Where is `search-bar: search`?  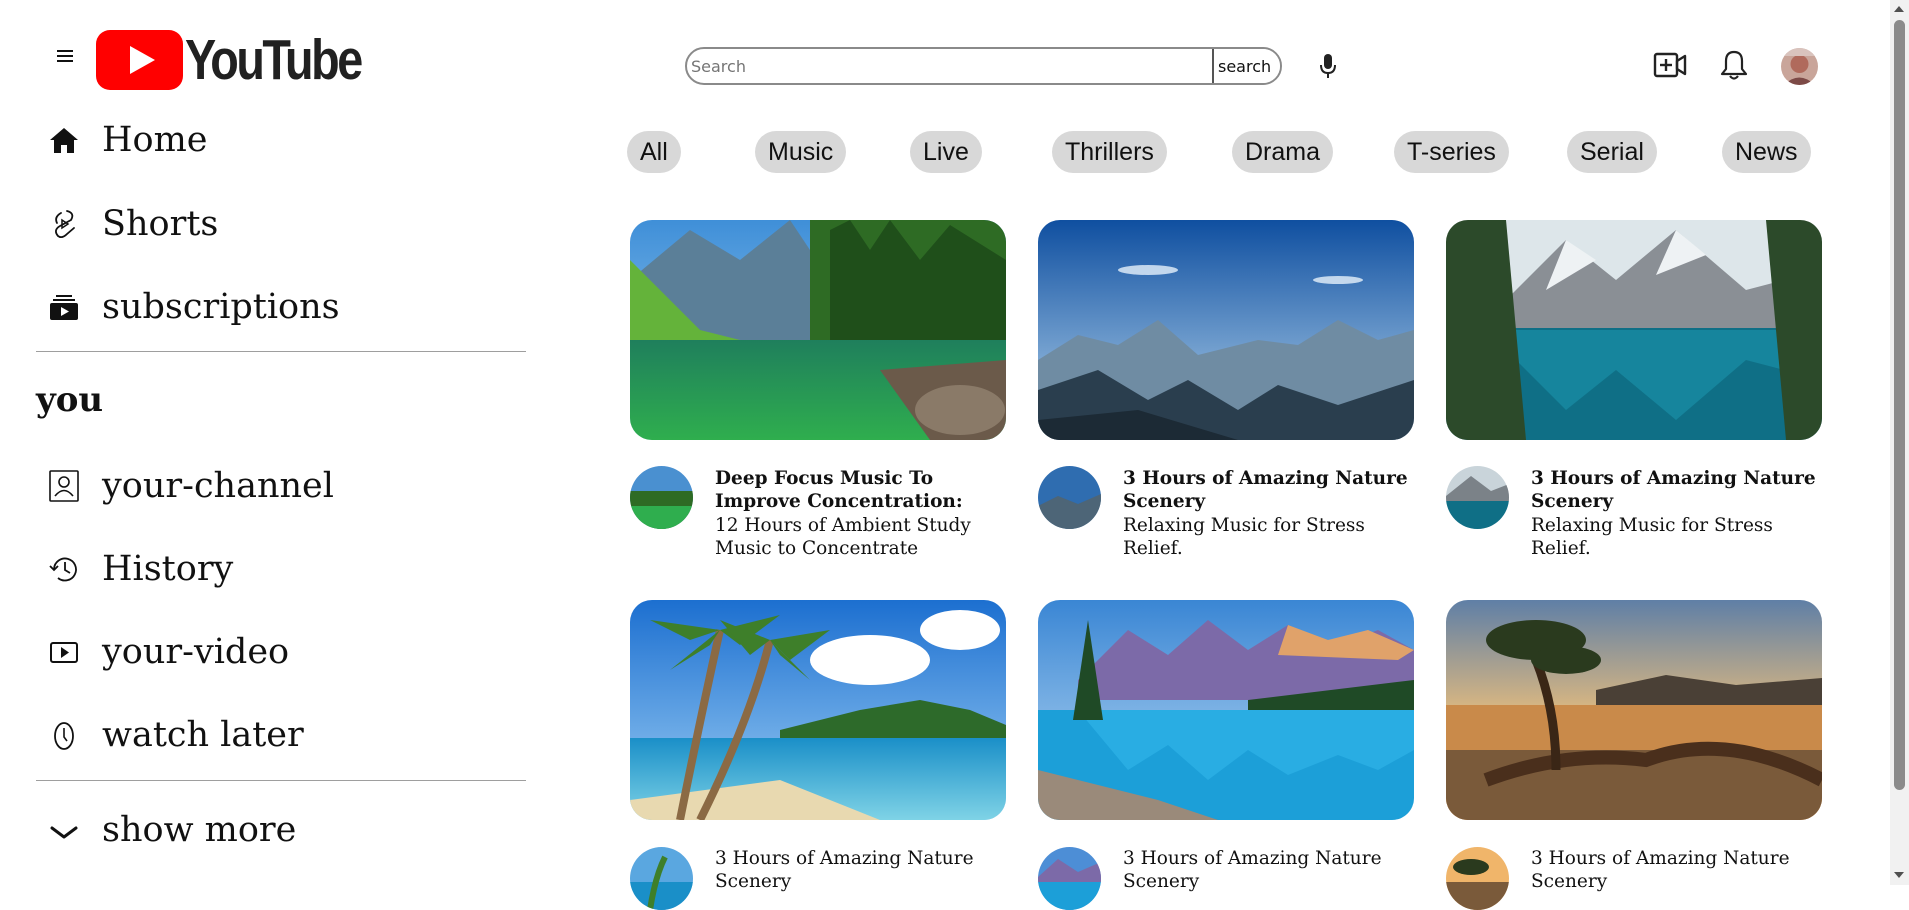 search-bar: search is located at coordinates (983, 66).